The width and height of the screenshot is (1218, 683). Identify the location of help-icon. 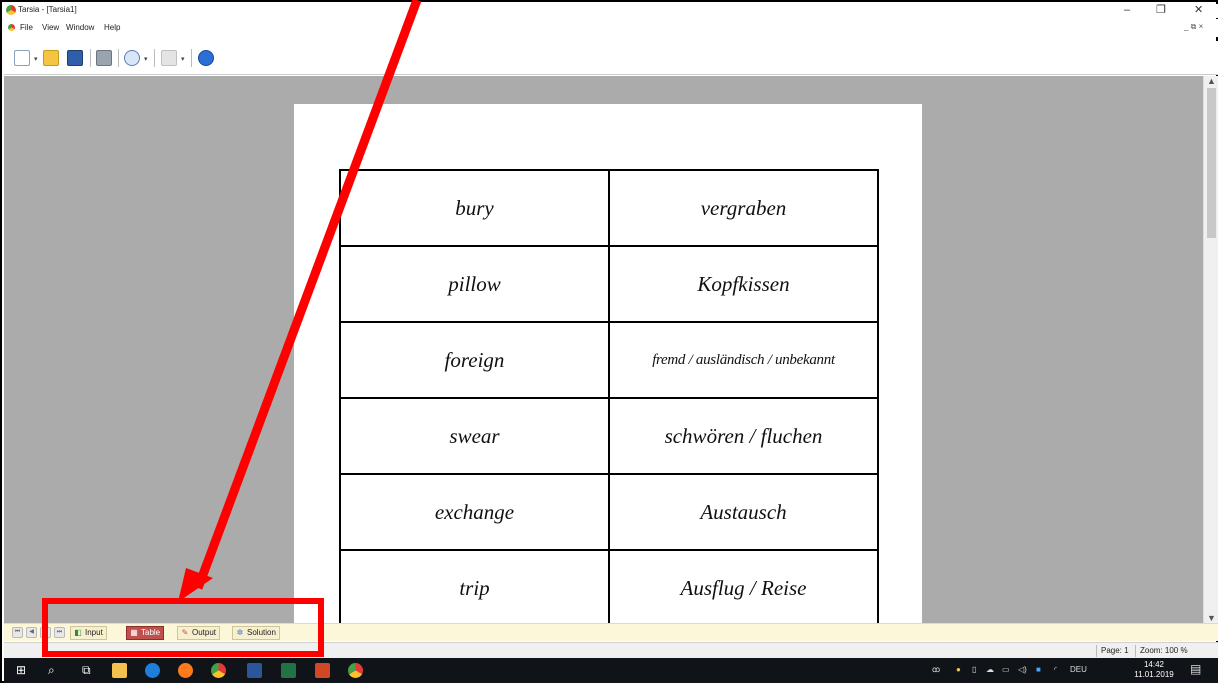
(206, 58).